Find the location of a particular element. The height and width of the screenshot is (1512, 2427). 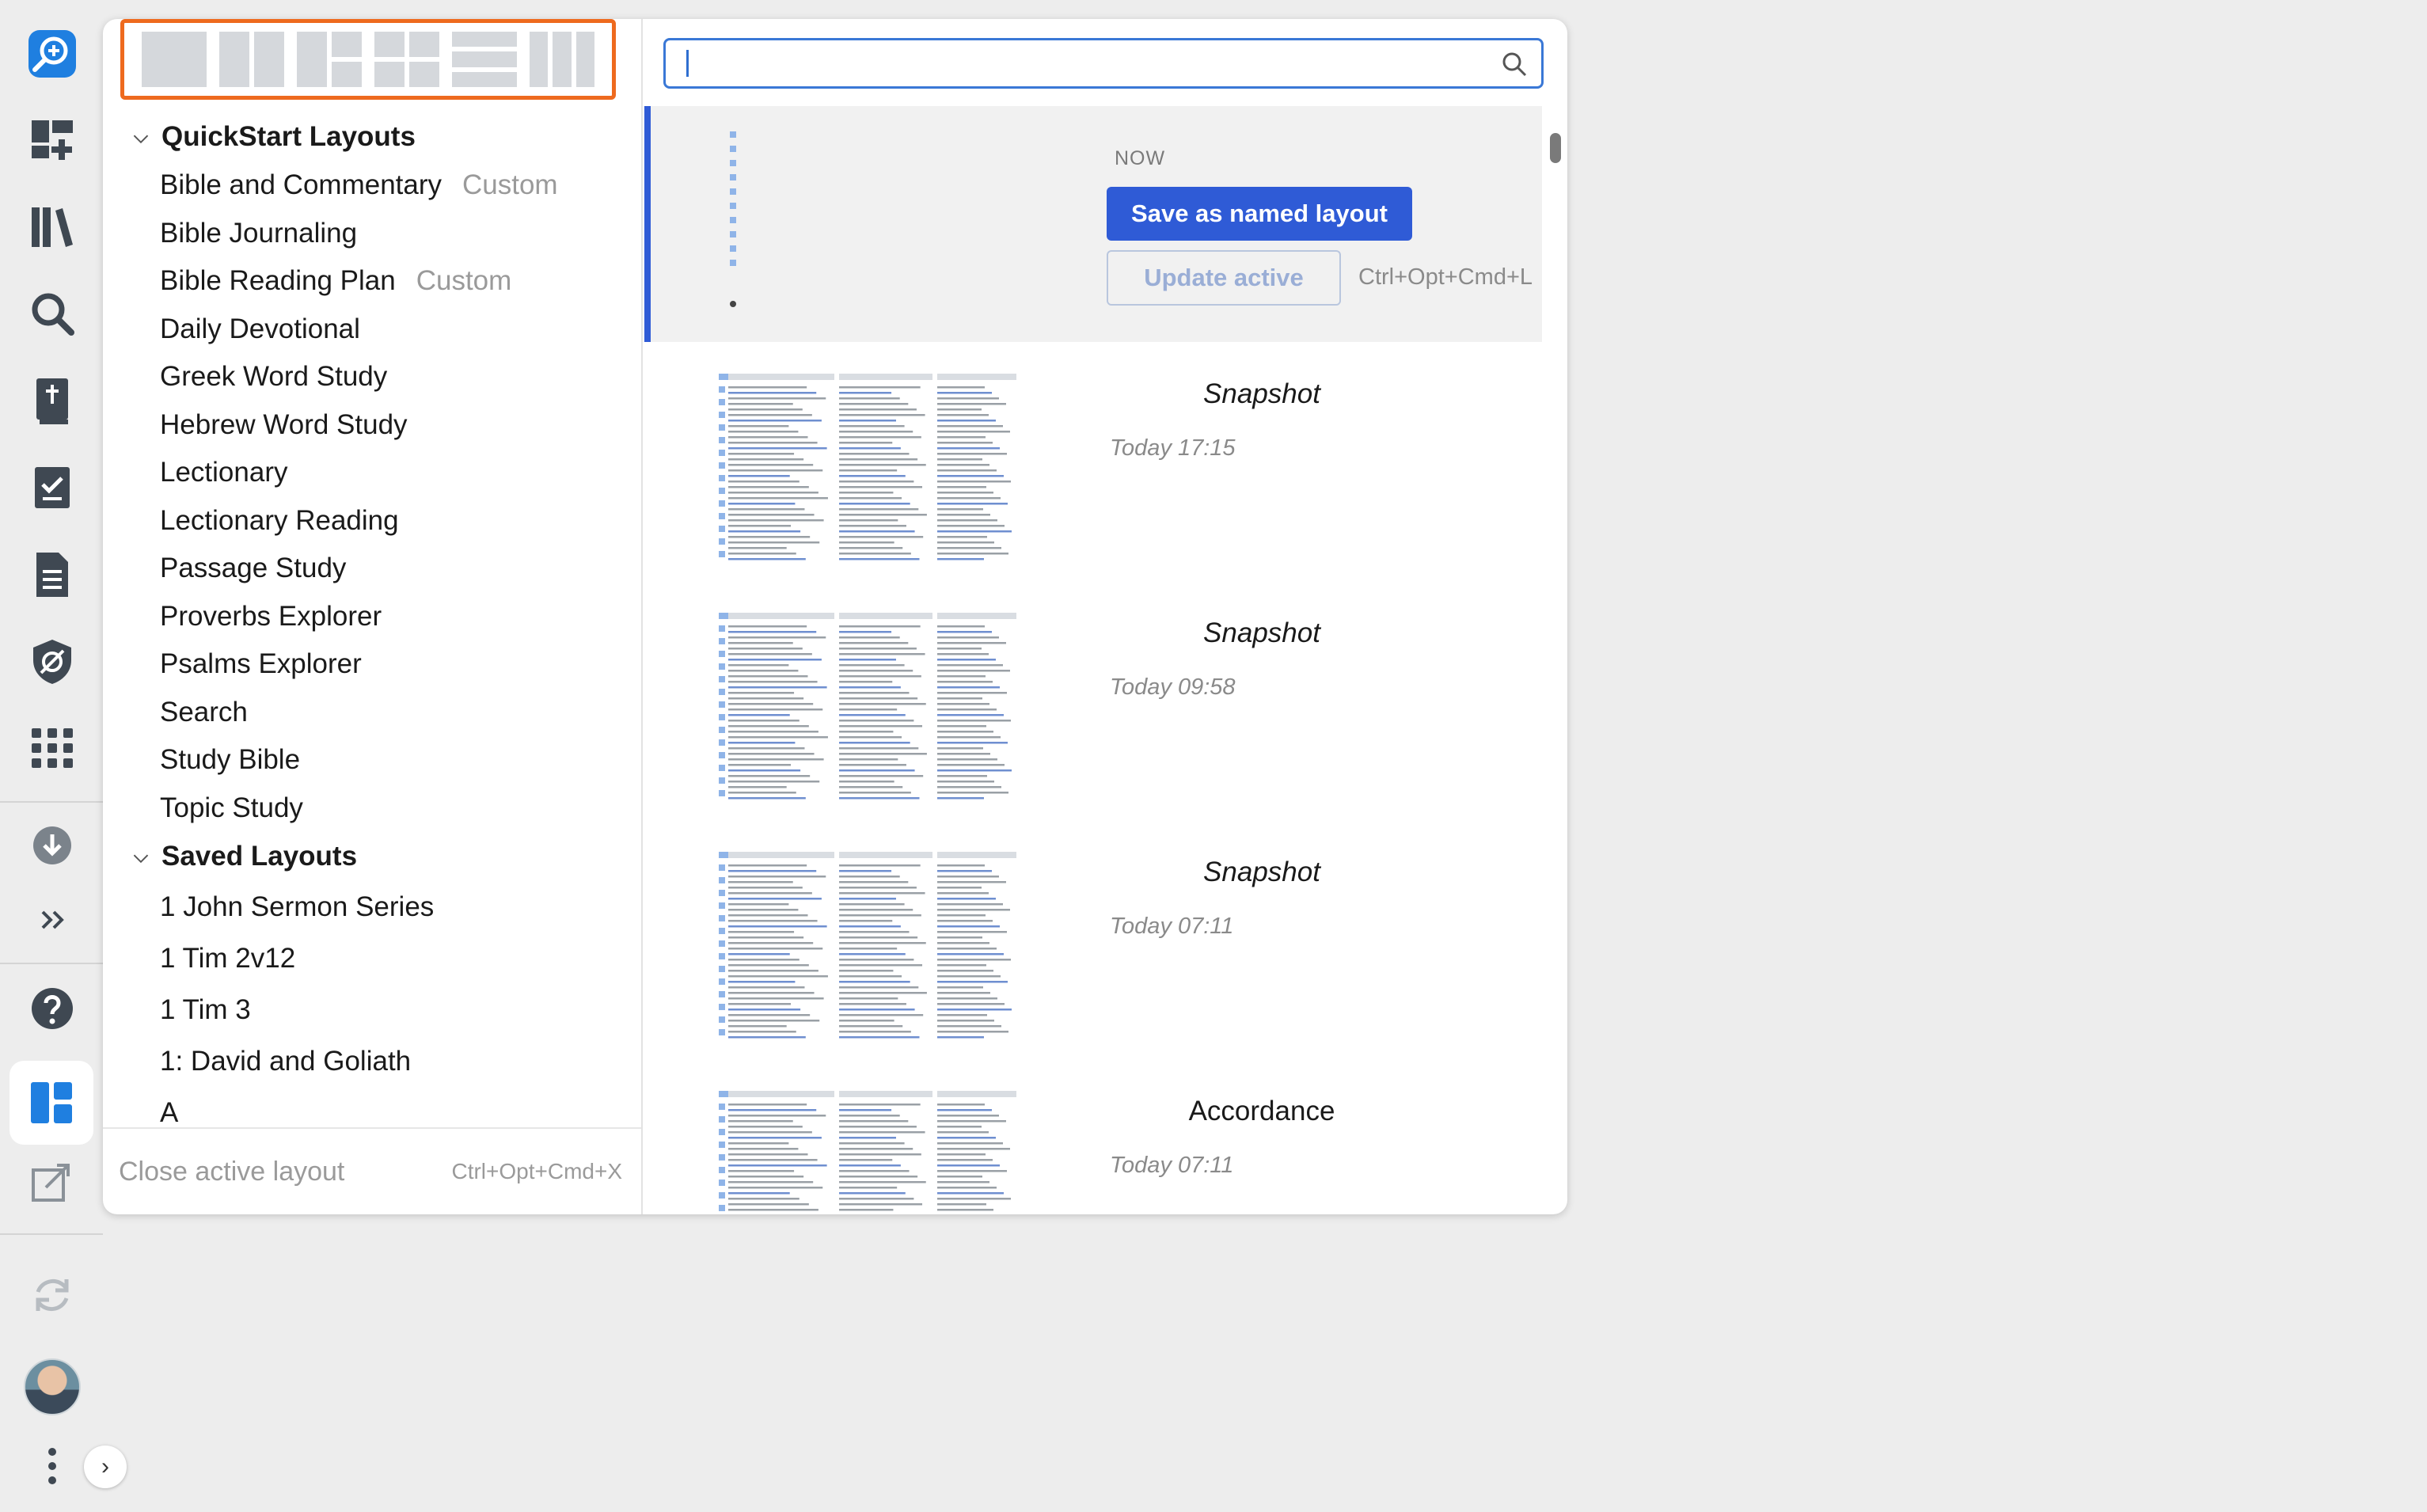

app-rail: › is located at coordinates (63, 756).